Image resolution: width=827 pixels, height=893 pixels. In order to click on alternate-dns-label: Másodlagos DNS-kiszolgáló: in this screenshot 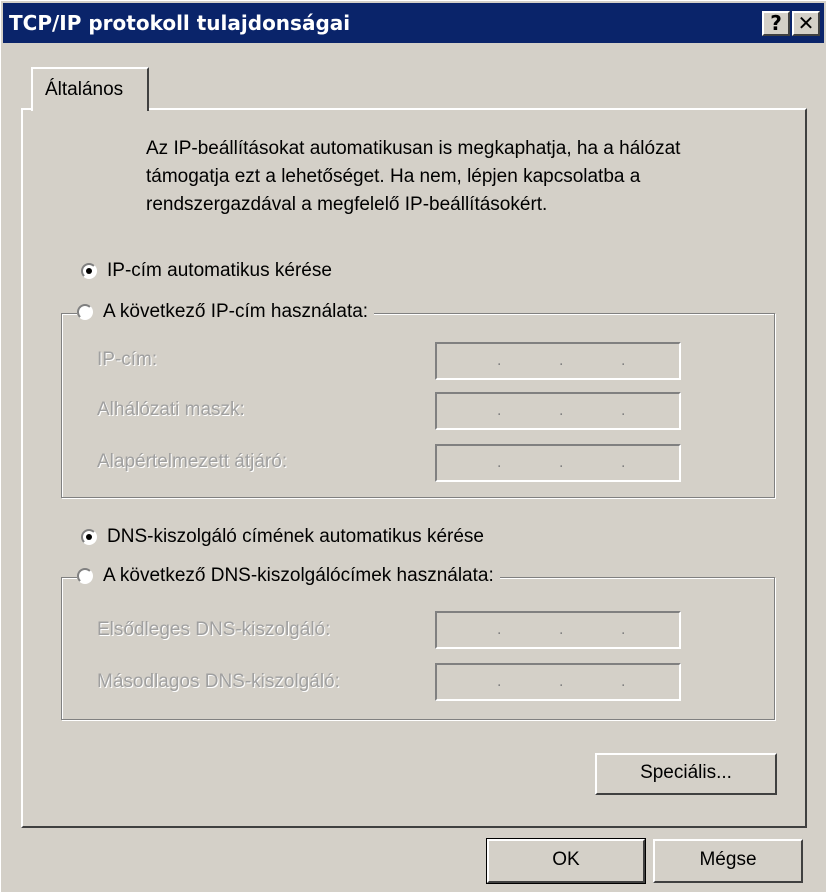, I will do `click(218, 681)`.